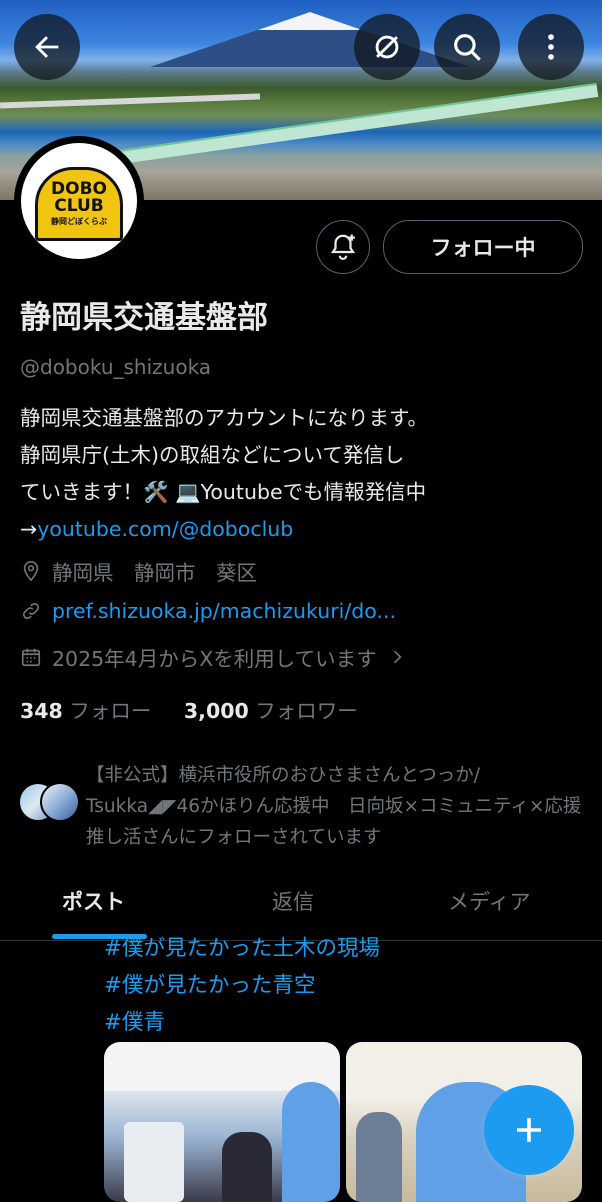 Image resolution: width=602 pixels, height=1202 pixels. Describe the element at coordinates (31, 611) in the screenshot. I see `link-icon` at that location.